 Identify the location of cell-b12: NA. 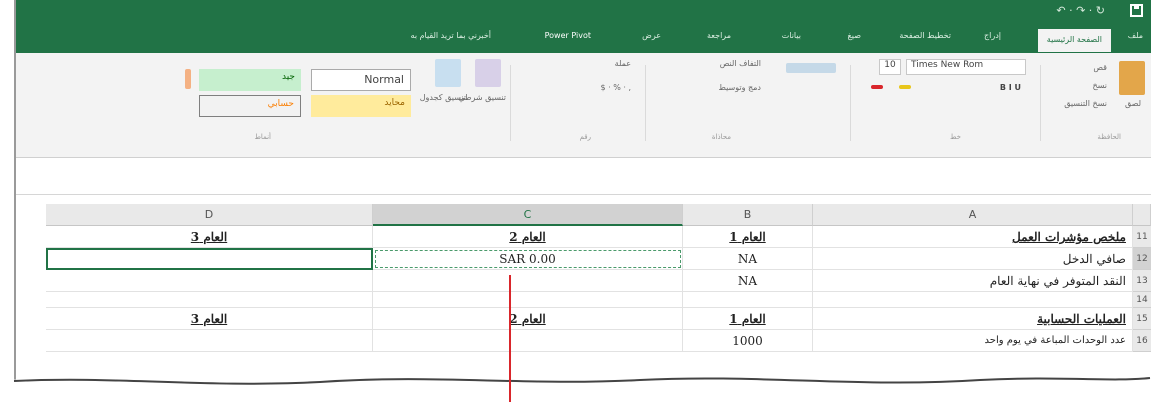
(748, 259).